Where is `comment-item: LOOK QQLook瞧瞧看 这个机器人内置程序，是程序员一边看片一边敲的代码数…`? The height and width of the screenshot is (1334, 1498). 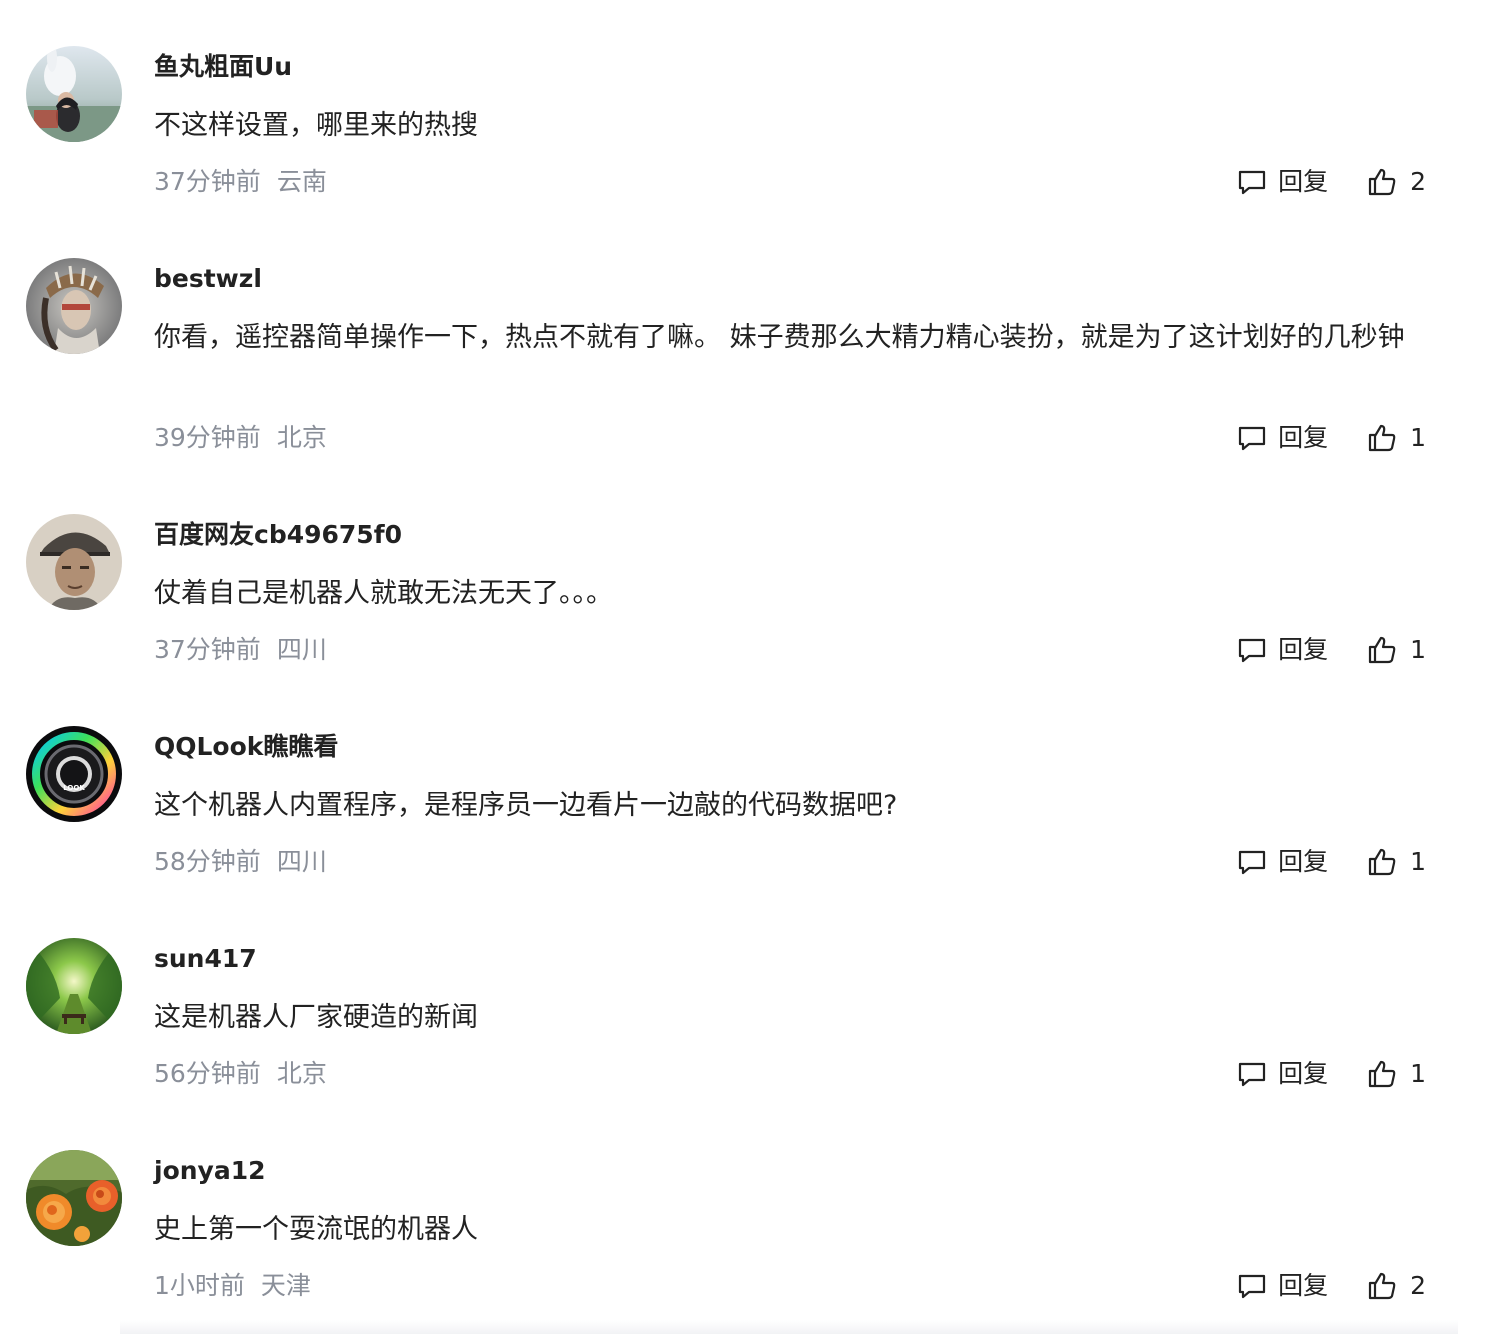
comment-item: LOOK QQLook瞧瞧看 这个机器人内置程序，是程序员一边看片一边敲的代码数… is located at coordinates (749, 806).